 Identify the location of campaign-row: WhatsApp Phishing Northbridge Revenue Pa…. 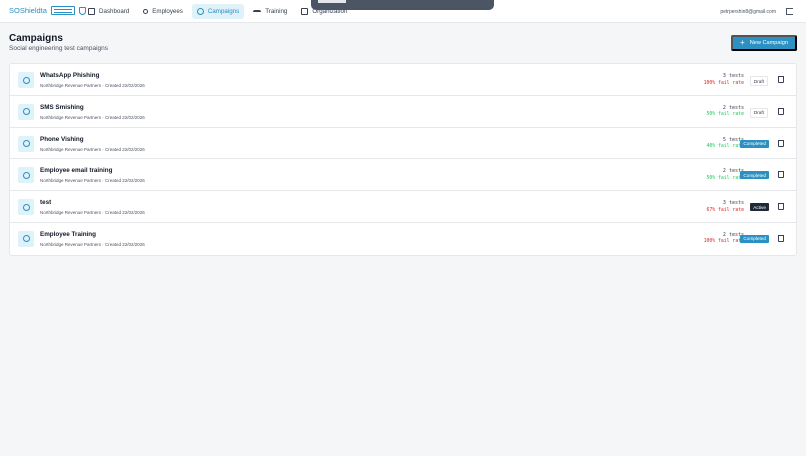
(403, 80).